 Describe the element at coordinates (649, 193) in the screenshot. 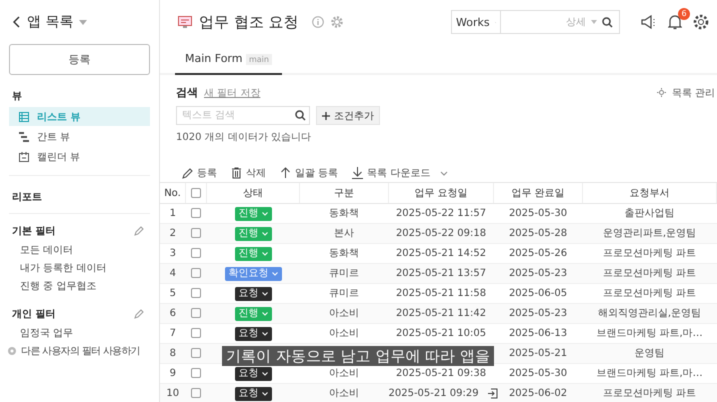

I see `column-header: 요청부서` at that location.